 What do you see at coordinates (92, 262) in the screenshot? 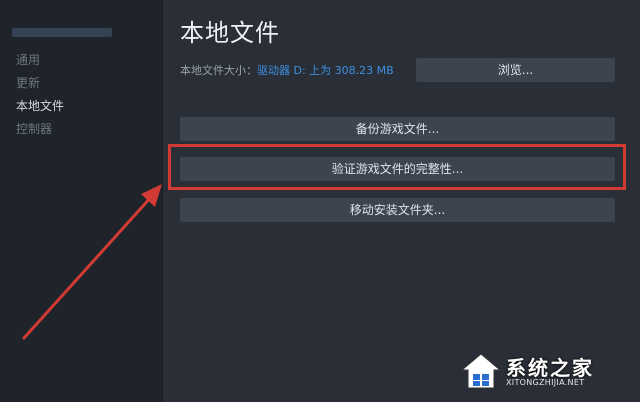
I see `annotation-arrow` at bounding box center [92, 262].